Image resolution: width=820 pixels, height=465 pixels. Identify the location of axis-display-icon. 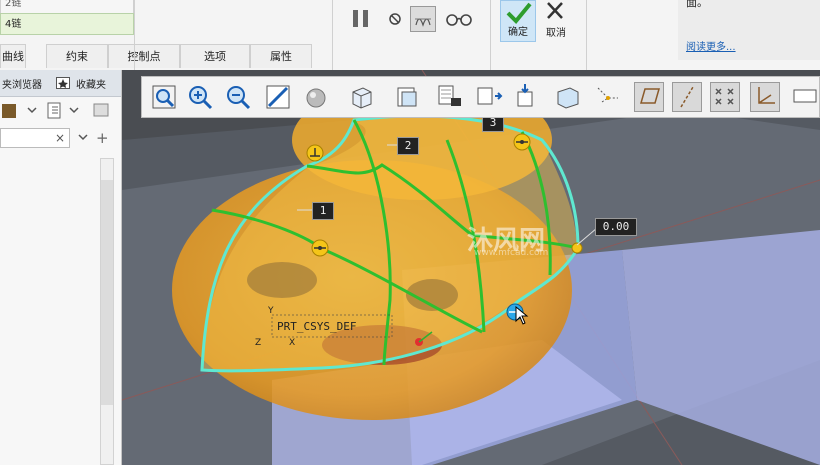
(527, 97).